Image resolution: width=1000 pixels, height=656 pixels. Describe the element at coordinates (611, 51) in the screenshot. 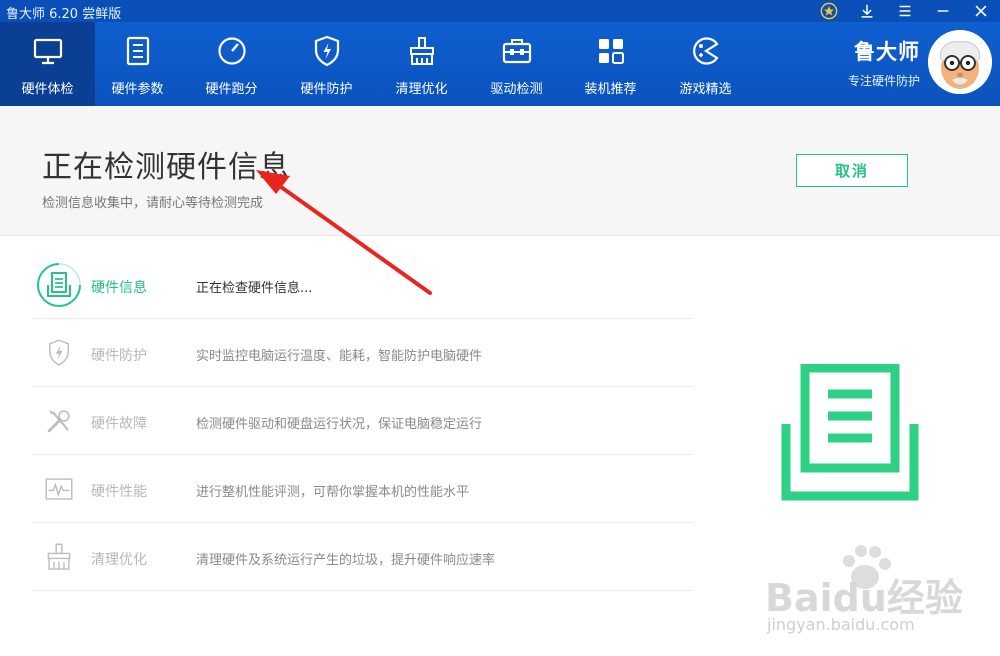

I see `grid-icon` at that location.